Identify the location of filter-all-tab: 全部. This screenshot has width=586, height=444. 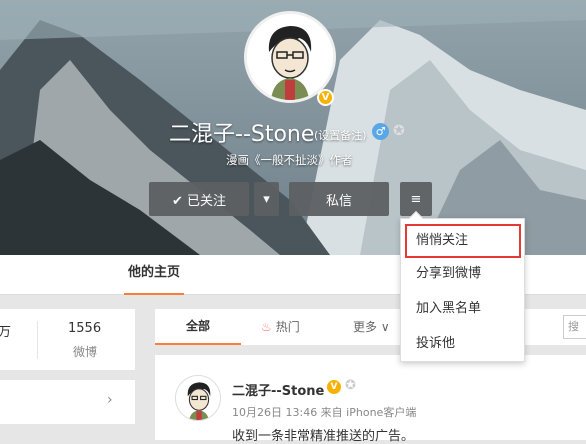
(198, 327).